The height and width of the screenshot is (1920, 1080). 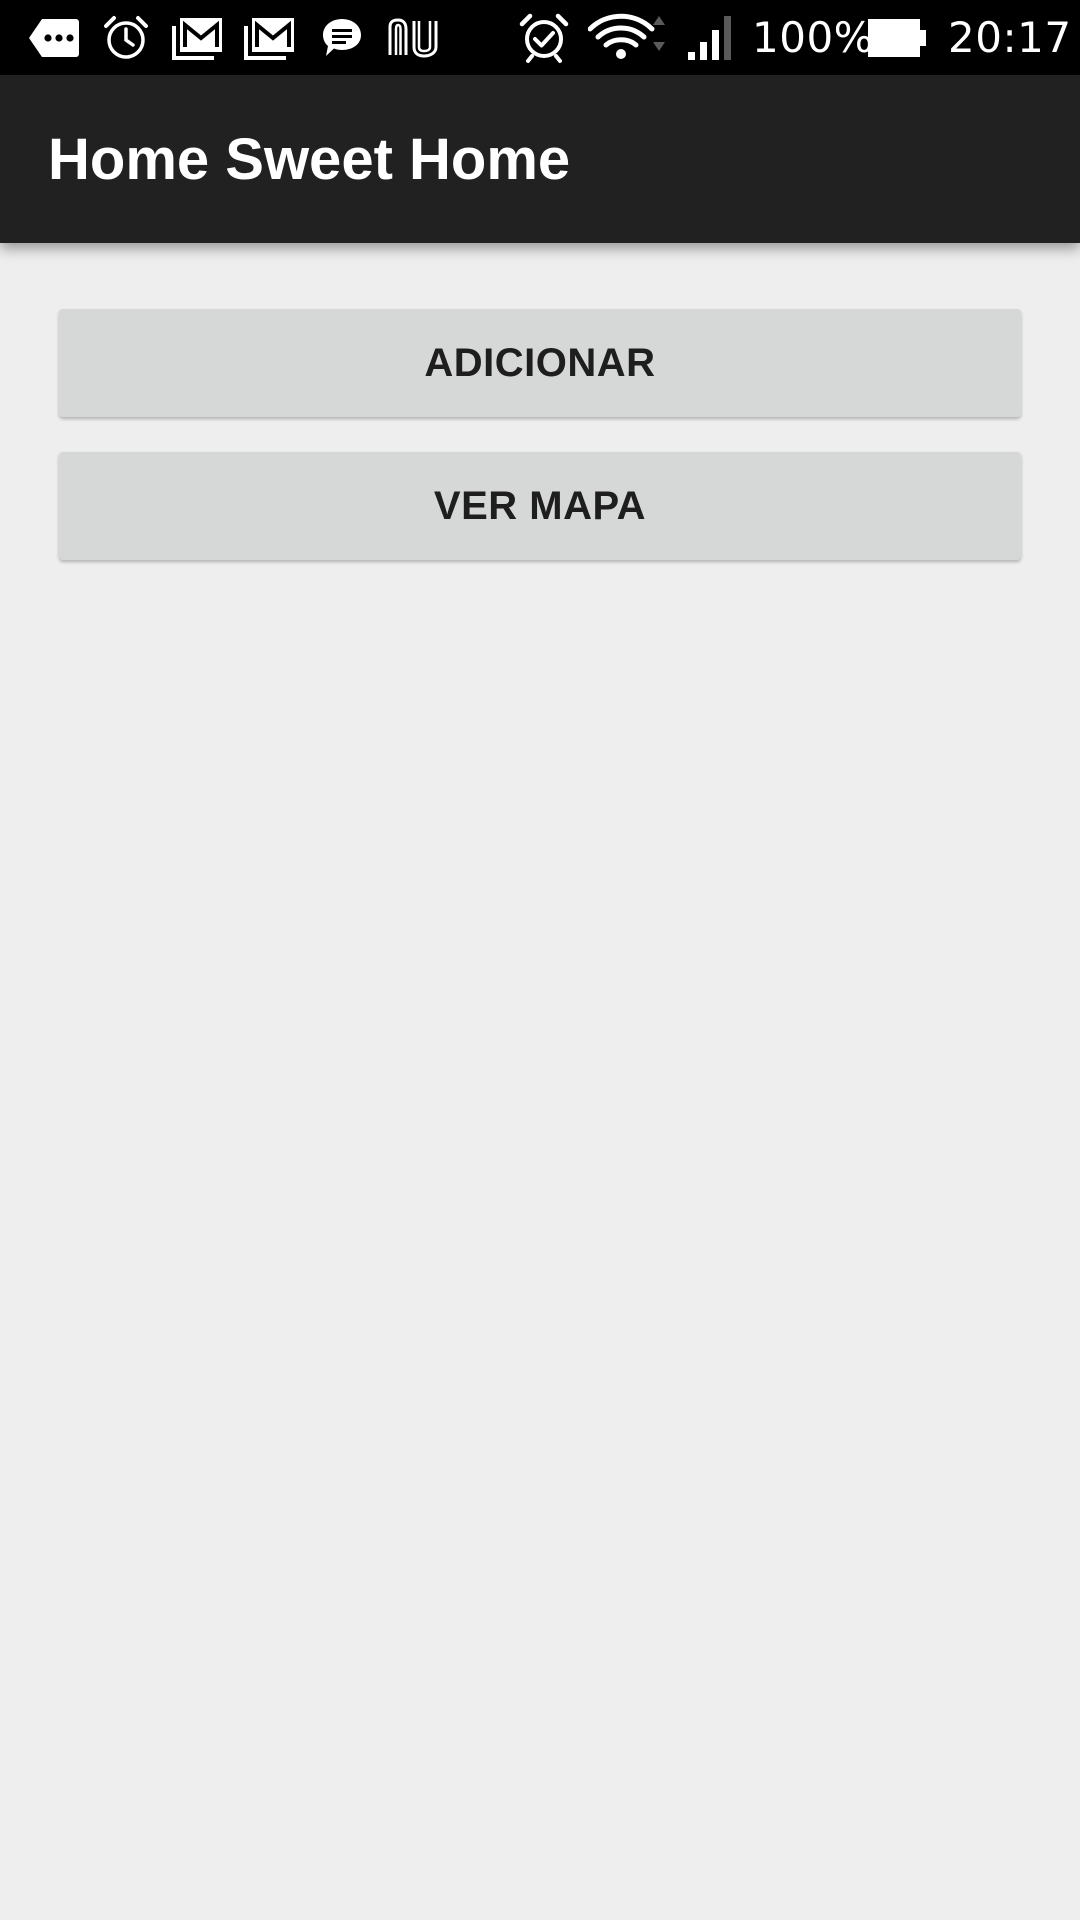 What do you see at coordinates (413, 37) in the screenshot?
I see `nubank-icon` at bounding box center [413, 37].